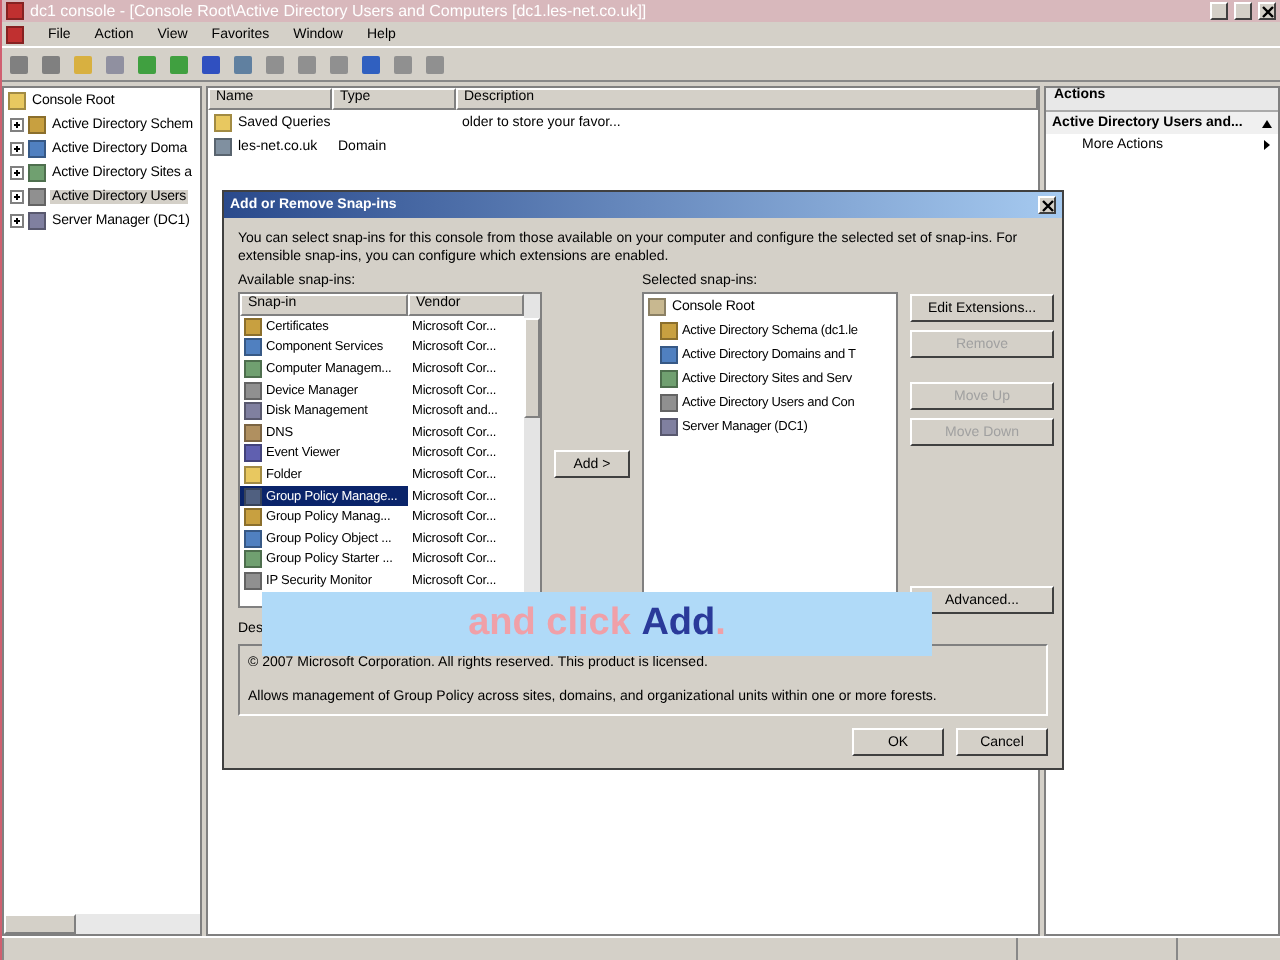  Describe the element at coordinates (102, 924) in the screenshot. I see `scrollbar` at that location.